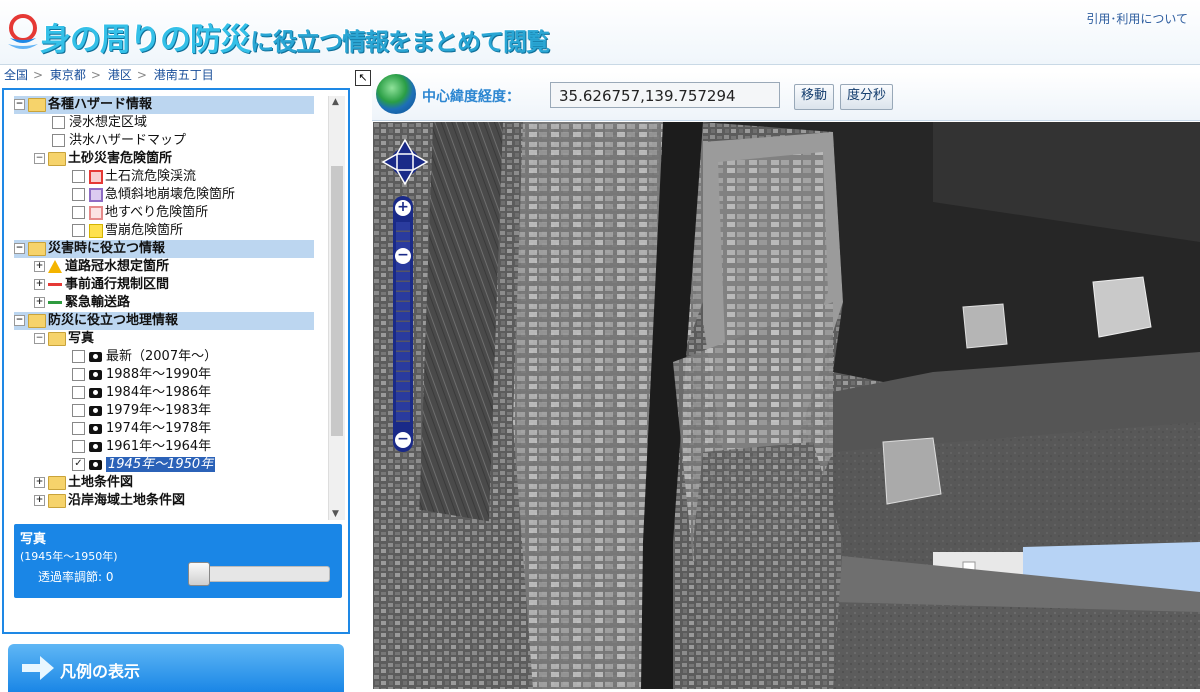  What do you see at coordinates (403, 440) in the screenshot?
I see `zoom-out-icon: −` at bounding box center [403, 440].